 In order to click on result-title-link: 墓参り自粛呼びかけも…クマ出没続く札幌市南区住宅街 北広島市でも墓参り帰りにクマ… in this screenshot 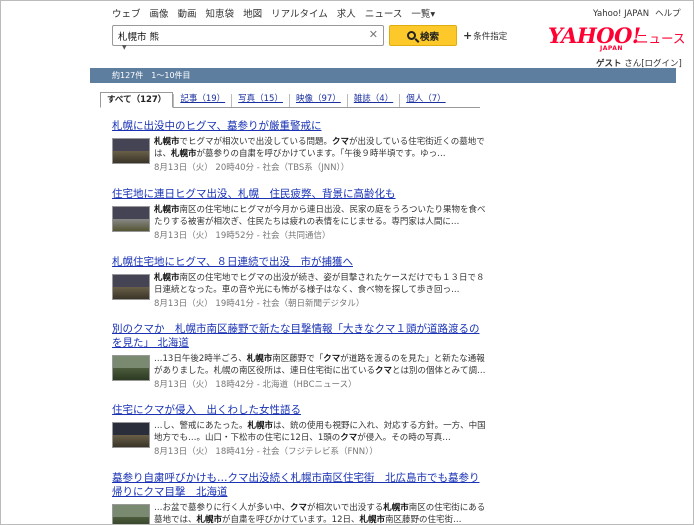, I will do `click(297, 485)`.